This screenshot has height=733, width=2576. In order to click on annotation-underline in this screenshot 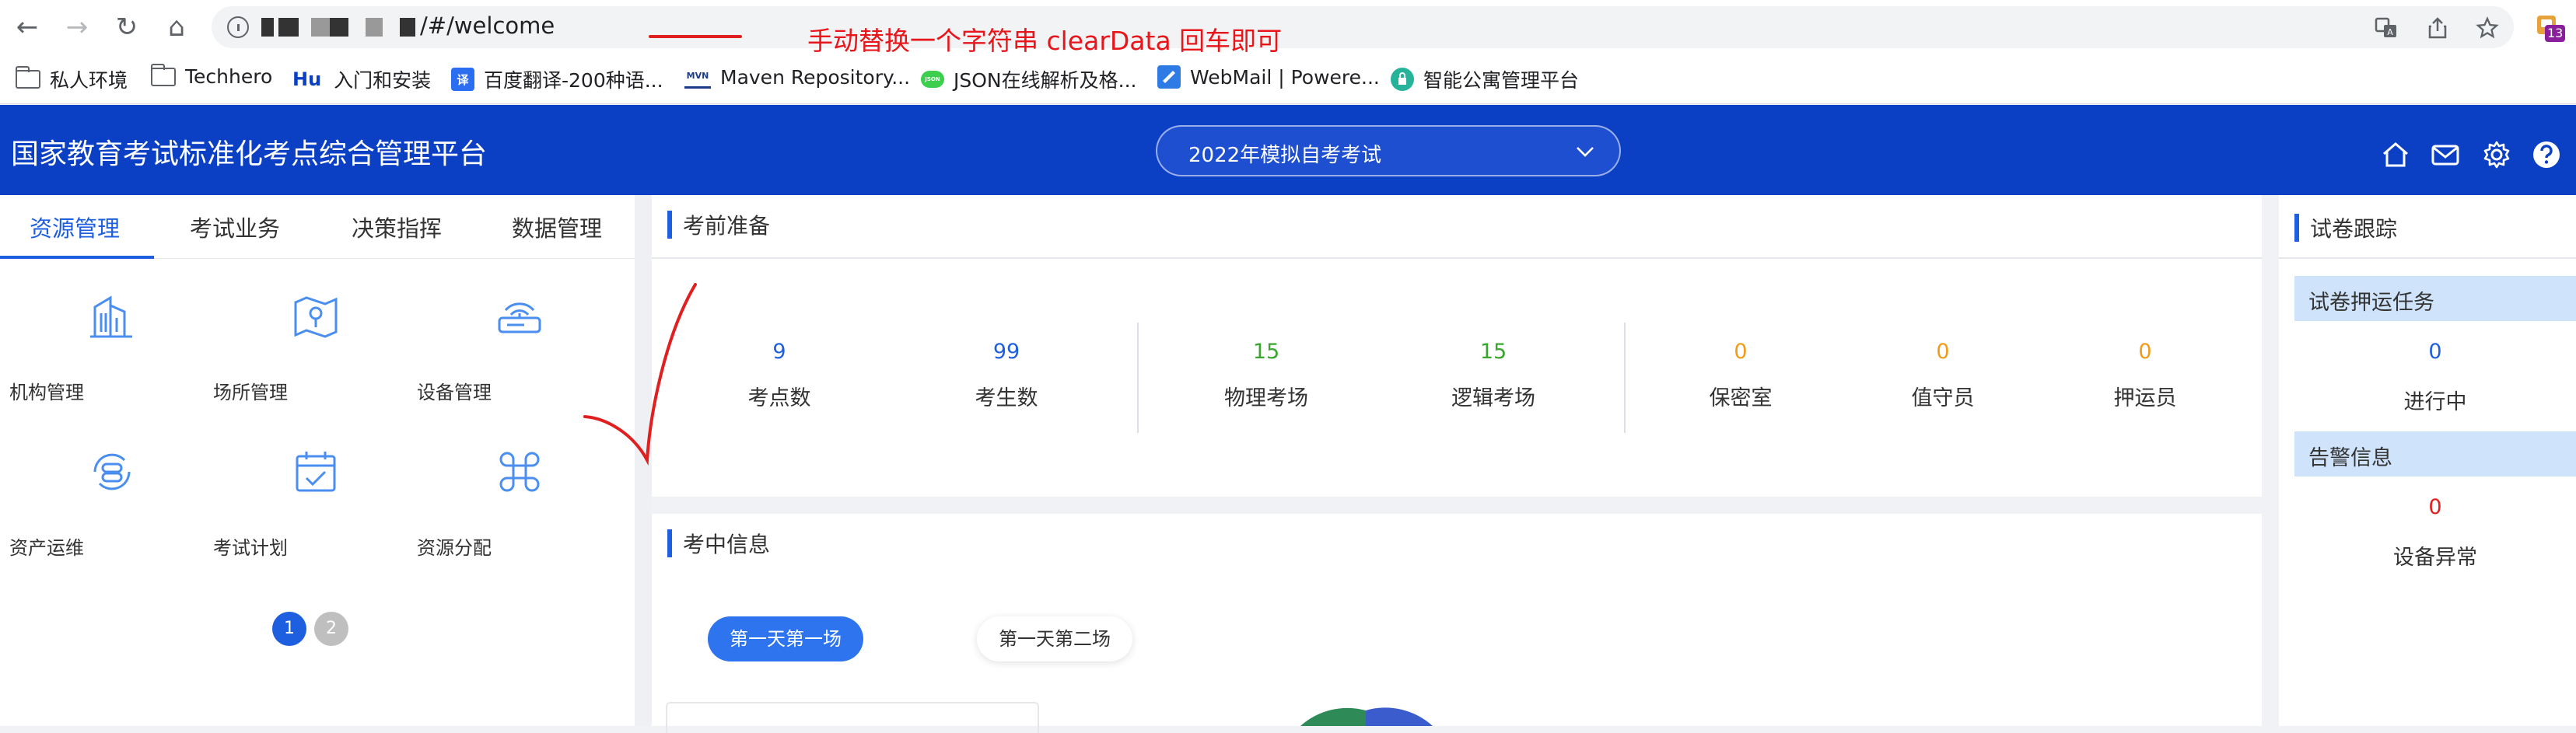, I will do `click(696, 36)`.